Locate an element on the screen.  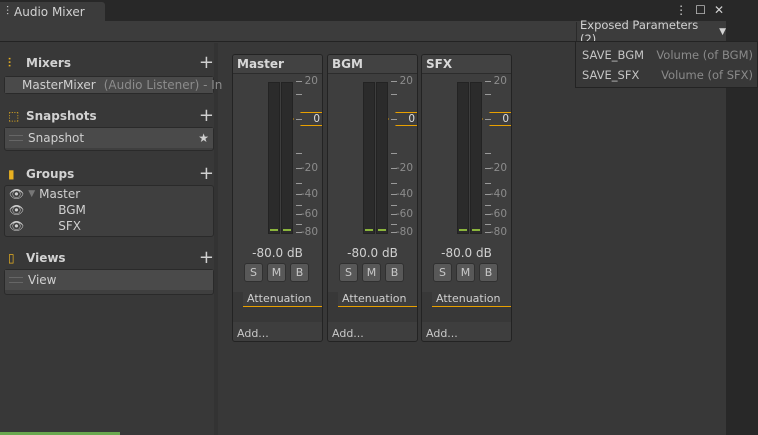
list-item: View is located at coordinates (109, 280).